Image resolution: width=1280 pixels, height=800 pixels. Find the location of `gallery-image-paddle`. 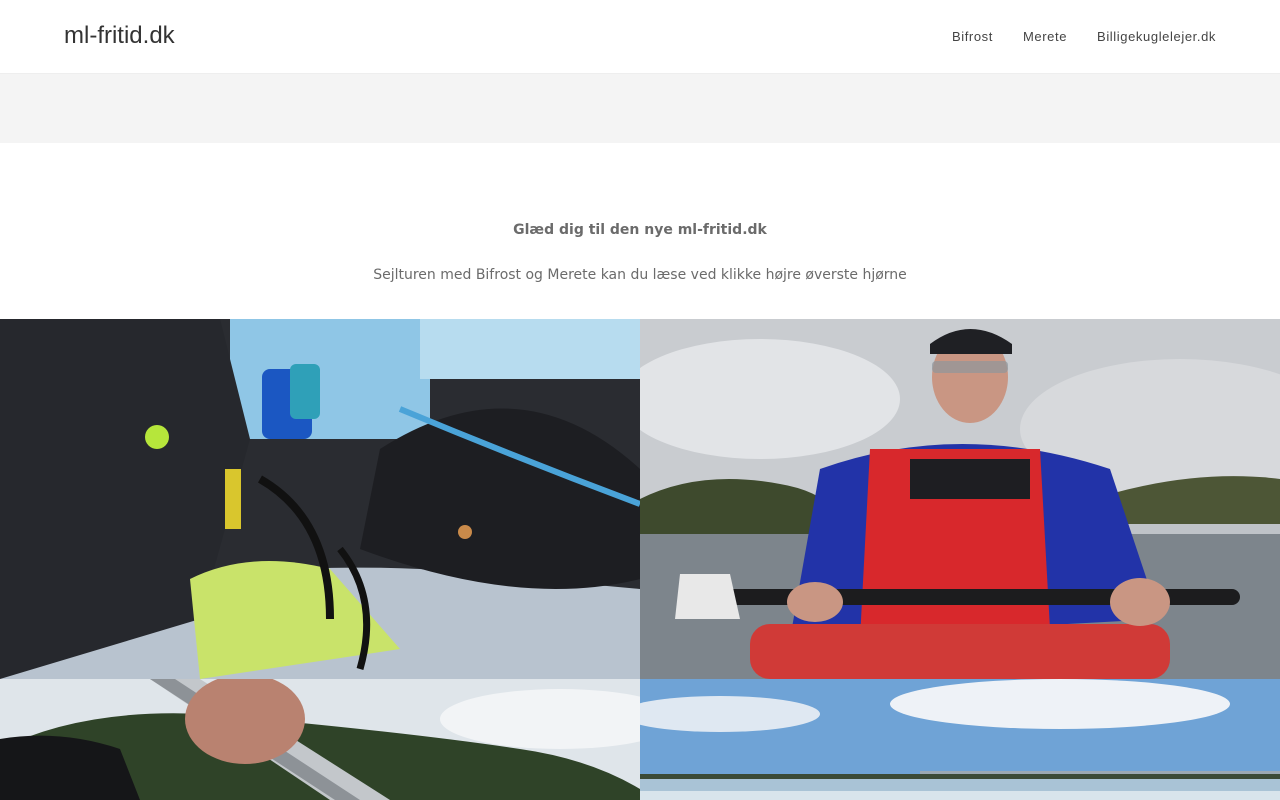

gallery-image-paddle is located at coordinates (320, 739).